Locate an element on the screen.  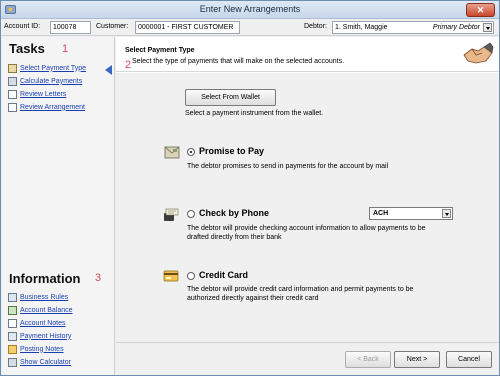
cancel-button: Cancel is located at coordinates (469, 359).